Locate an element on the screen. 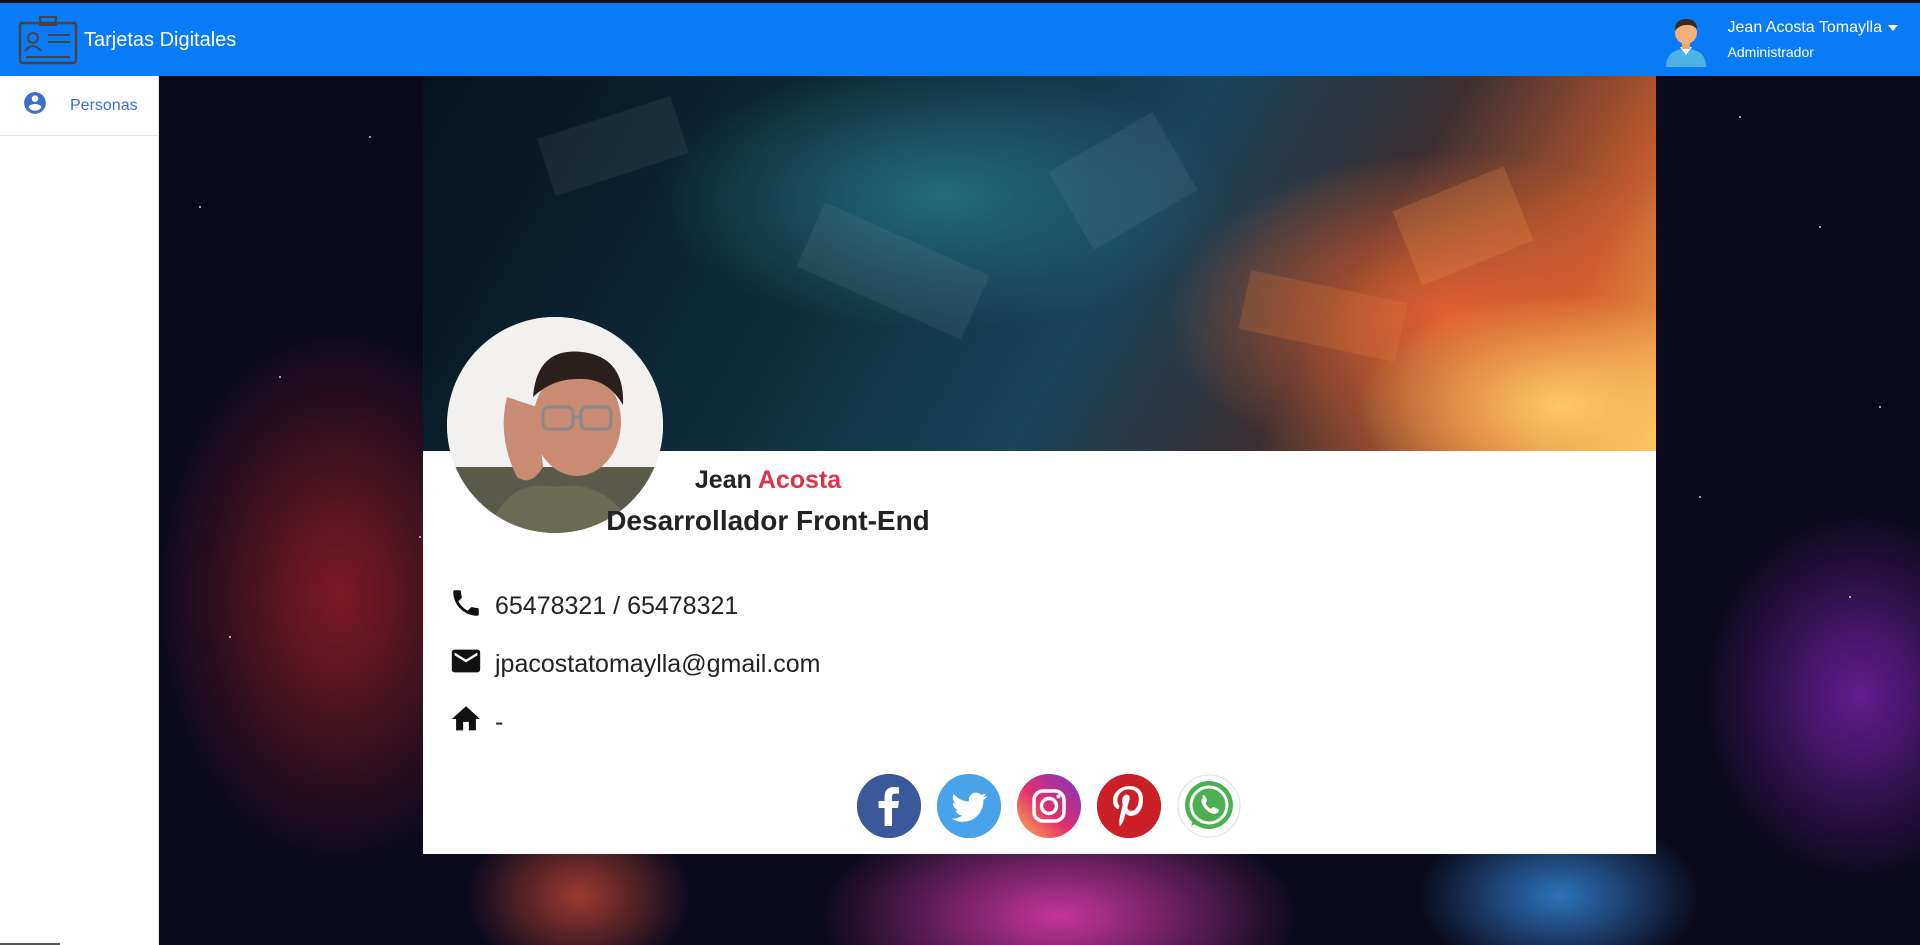 The height and width of the screenshot is (945, 1920). email-row: jpacostatomaylla@gmail.com is located at coordinates (635, 664).